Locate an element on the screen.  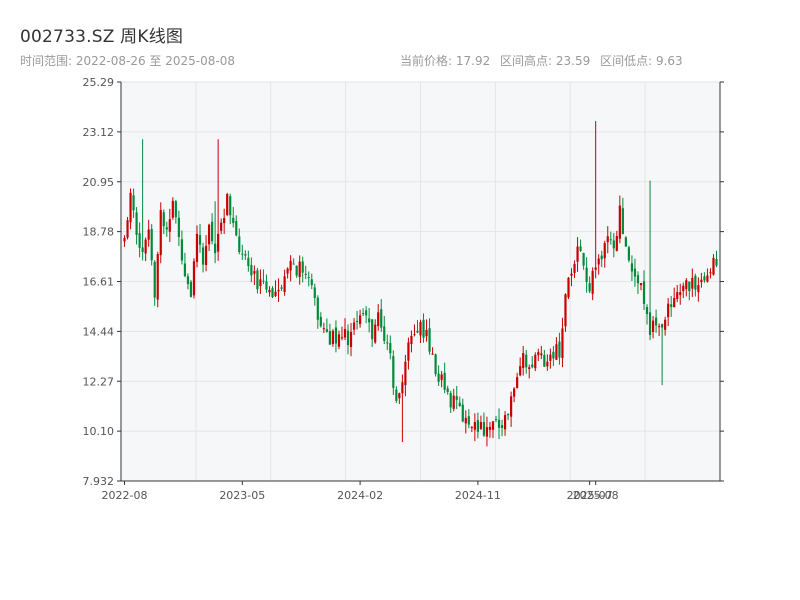
y-tick-label: 12.27 is located at coordinates (99, 381).